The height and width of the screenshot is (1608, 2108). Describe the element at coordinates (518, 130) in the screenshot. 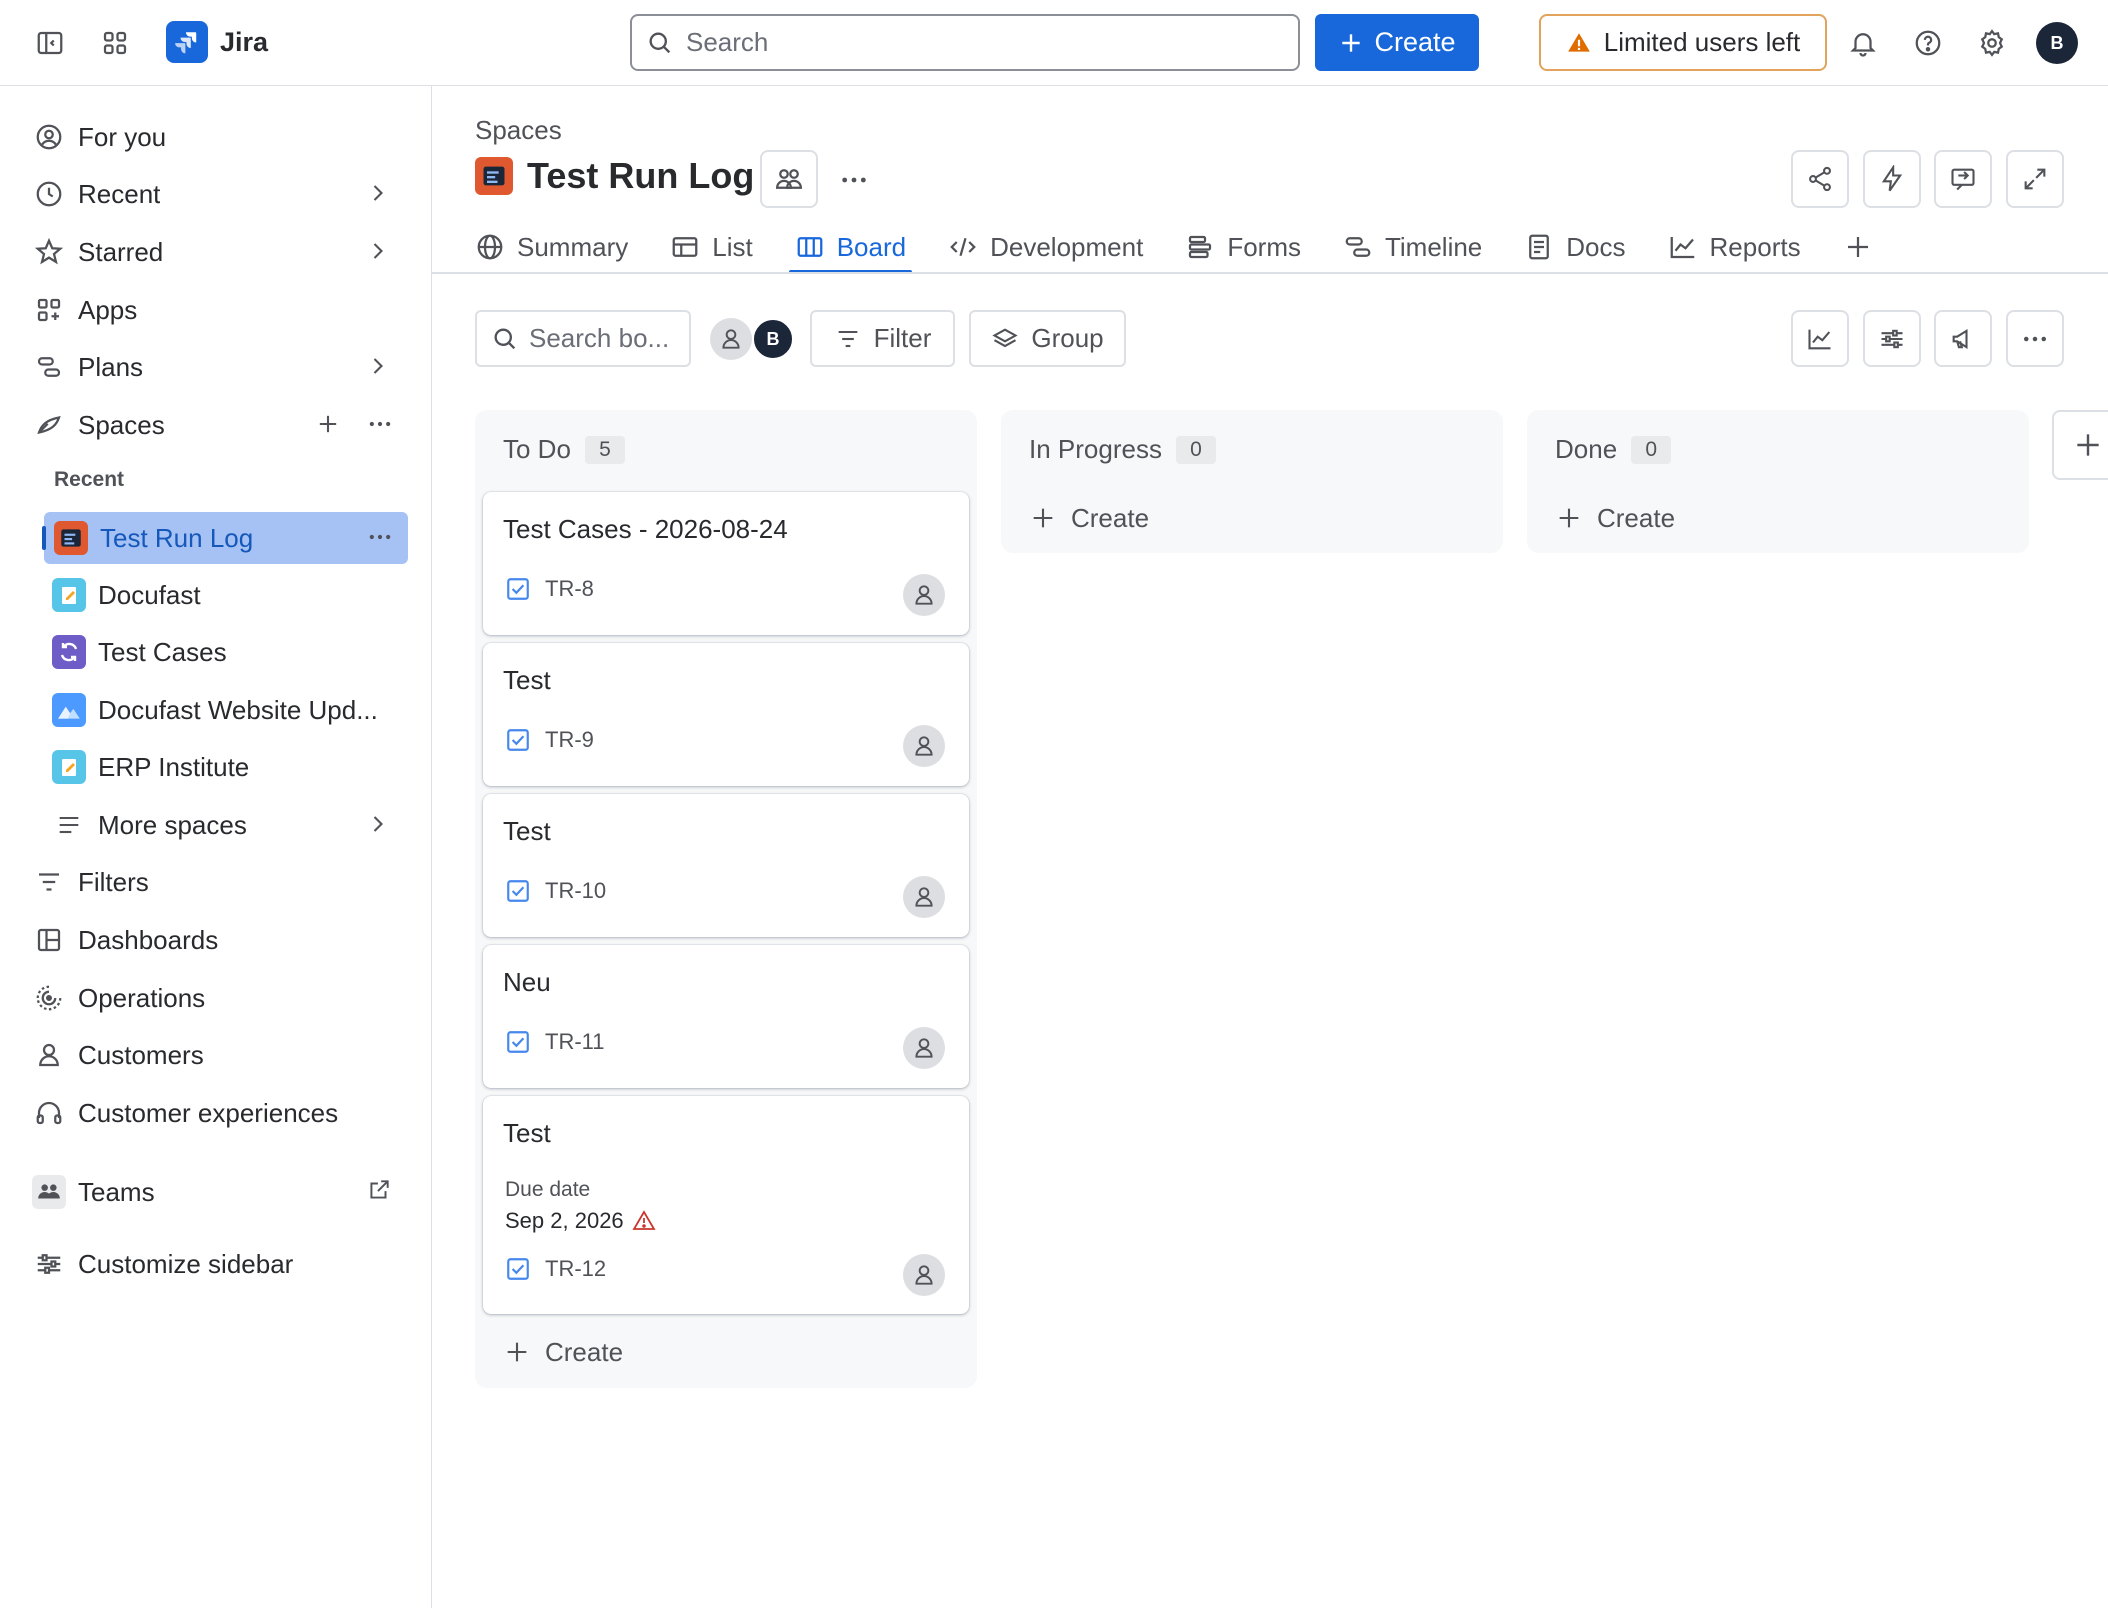

I see `breadcrumb: Spaces` at that location.